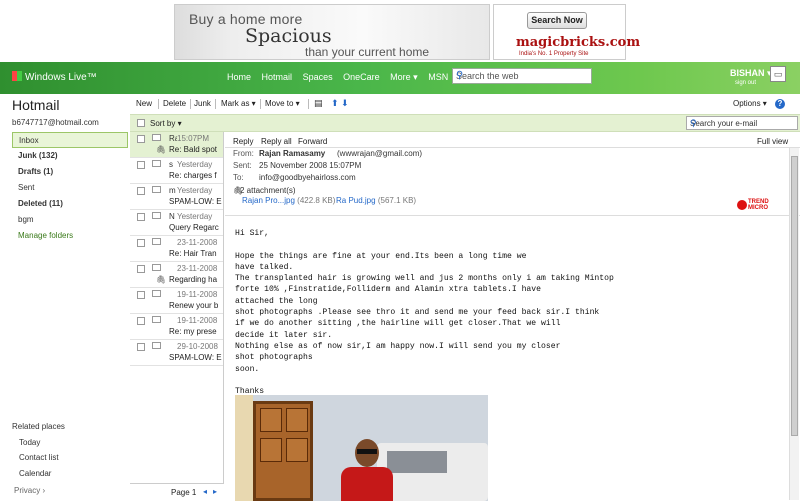 Image resolution: width=800 pixels, height=501 pixels. Describe the element at coordinates (176, 249) in the screenshot. I see `message-row: 23-11-2008 Re: Hair Tran` at that location.